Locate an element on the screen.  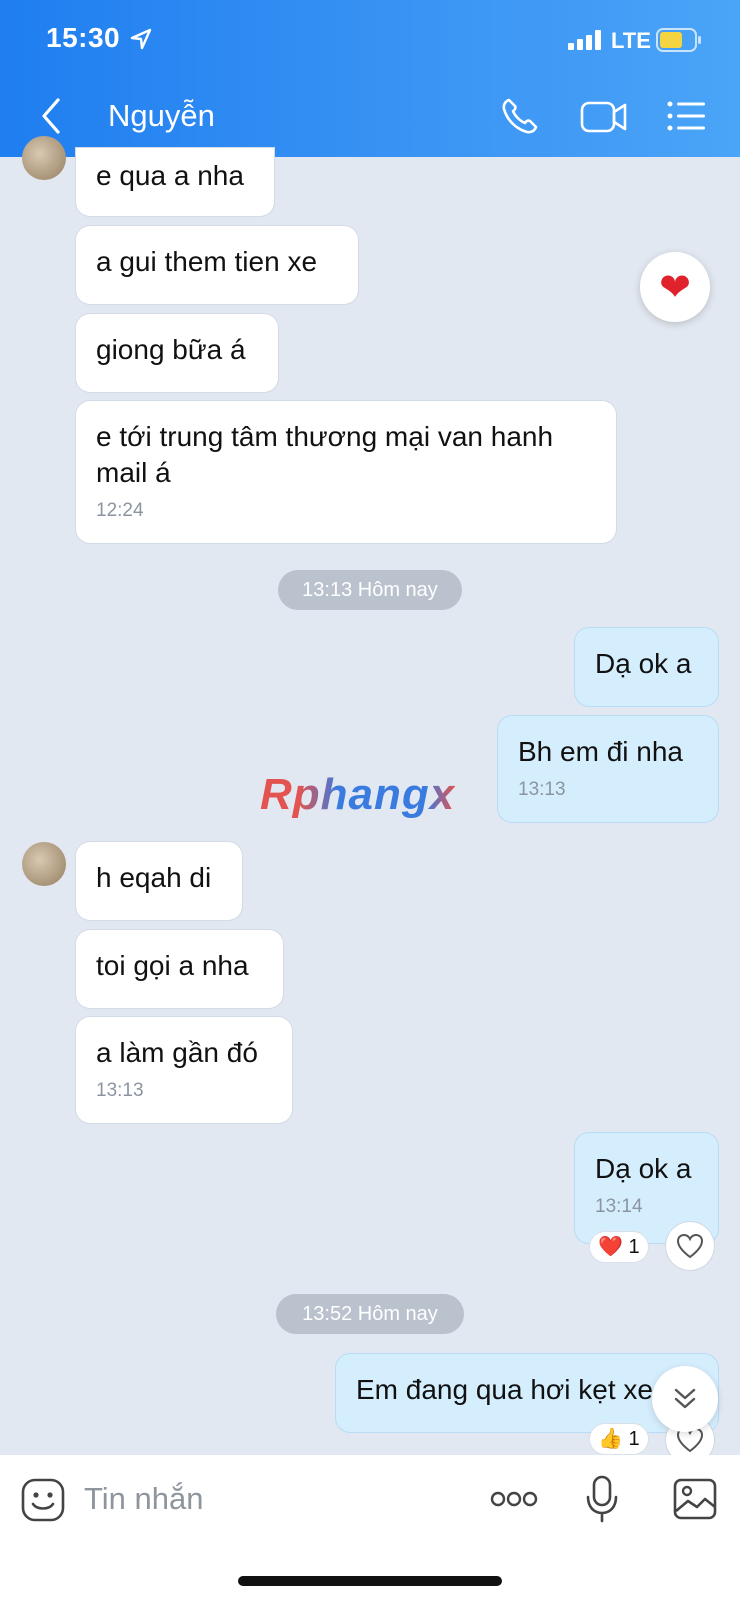
sticker-icon is located at coordinates (43, 1502).